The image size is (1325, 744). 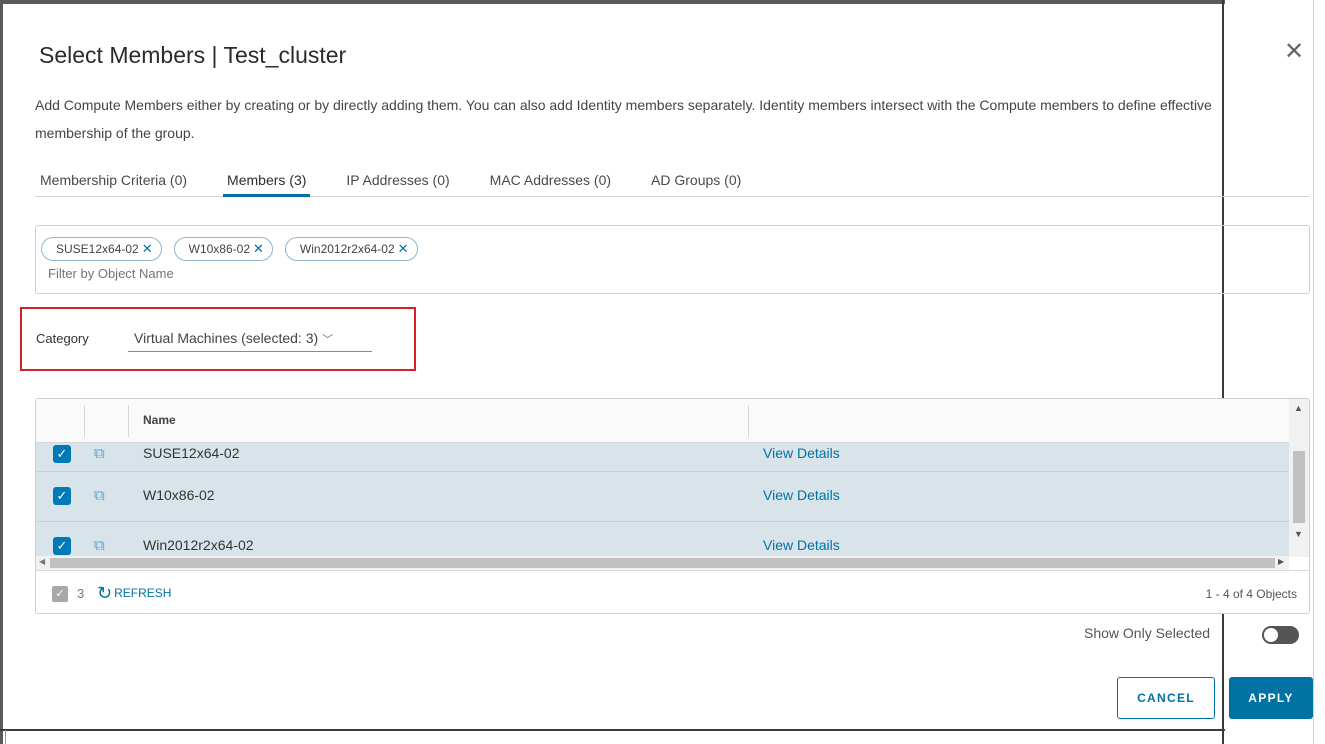 I want to click on table-row: ✓ ⧉ SUSE12x64-02 View Details, so click(x=662, y=457).